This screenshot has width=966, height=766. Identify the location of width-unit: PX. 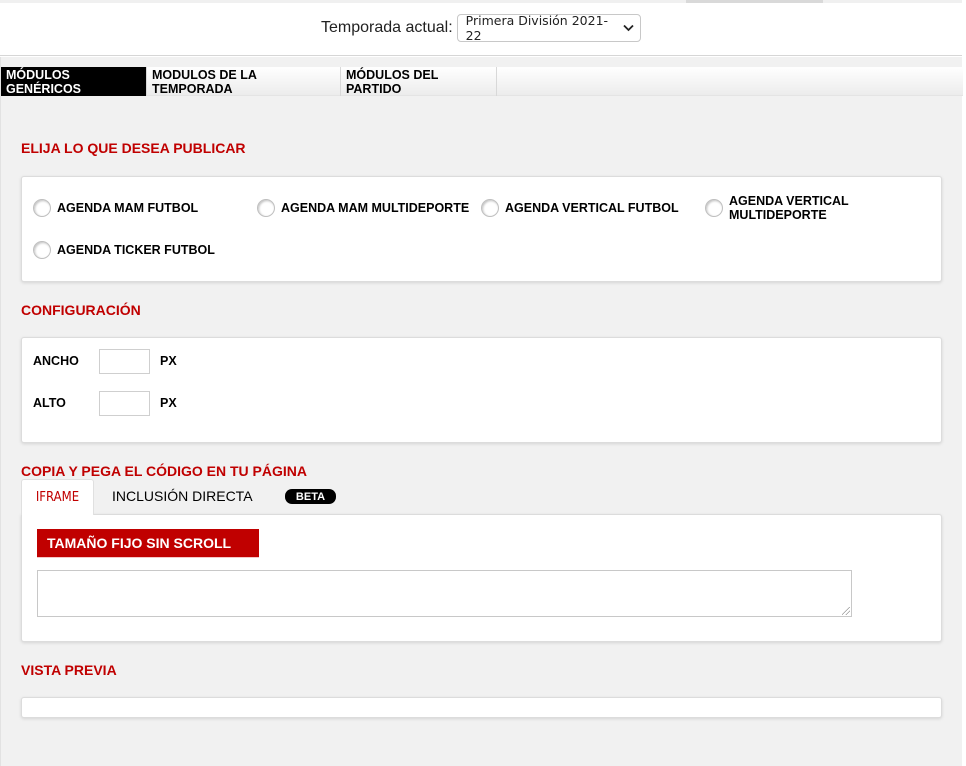
(168, 361).